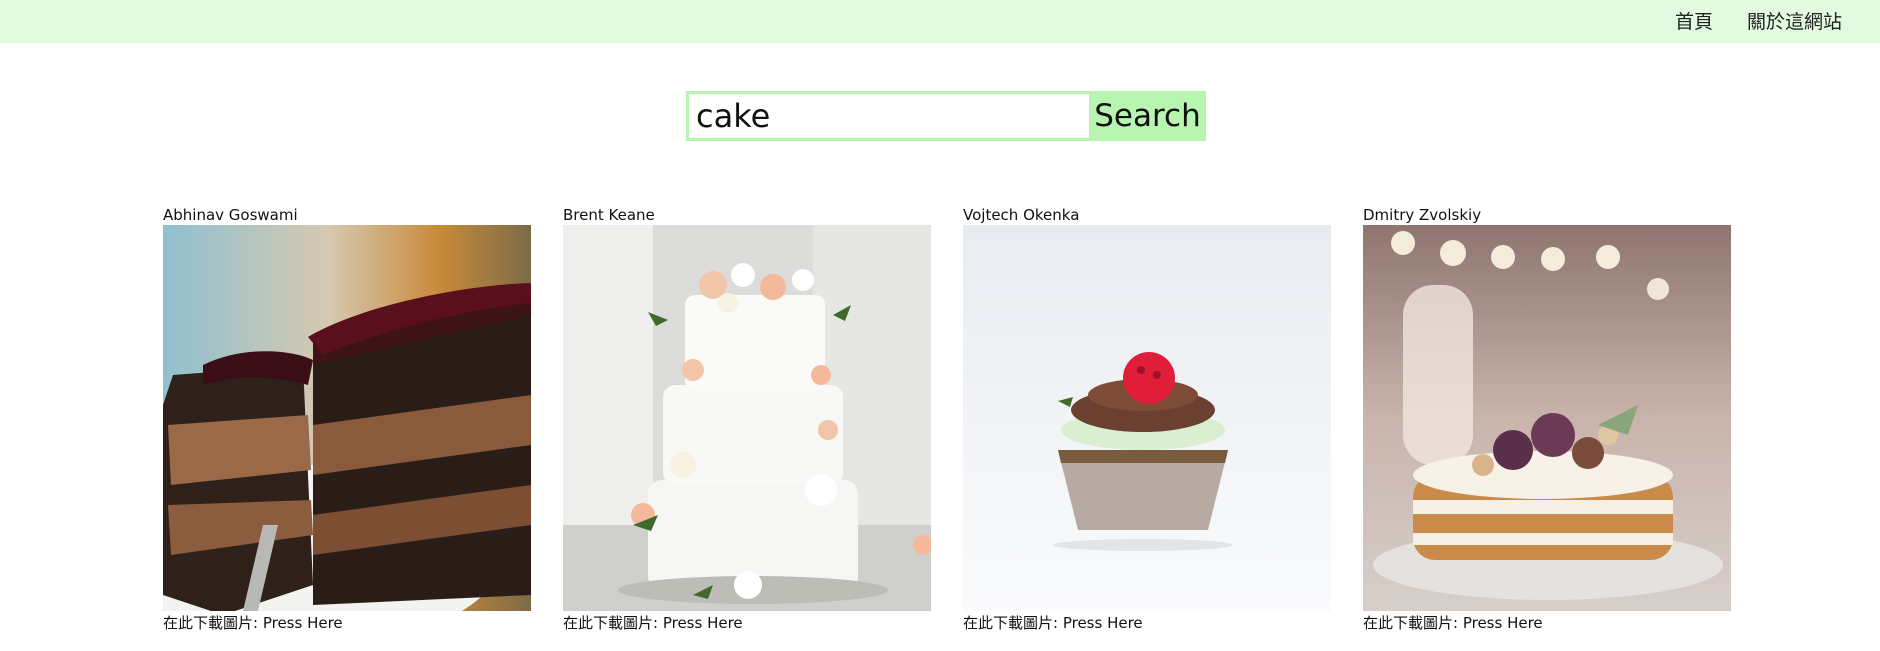  What do you see at coordinates (230, 215) in the screenshot?
I see `photographer-name: Abhinav Goswami` at bounding box center [230, 215].